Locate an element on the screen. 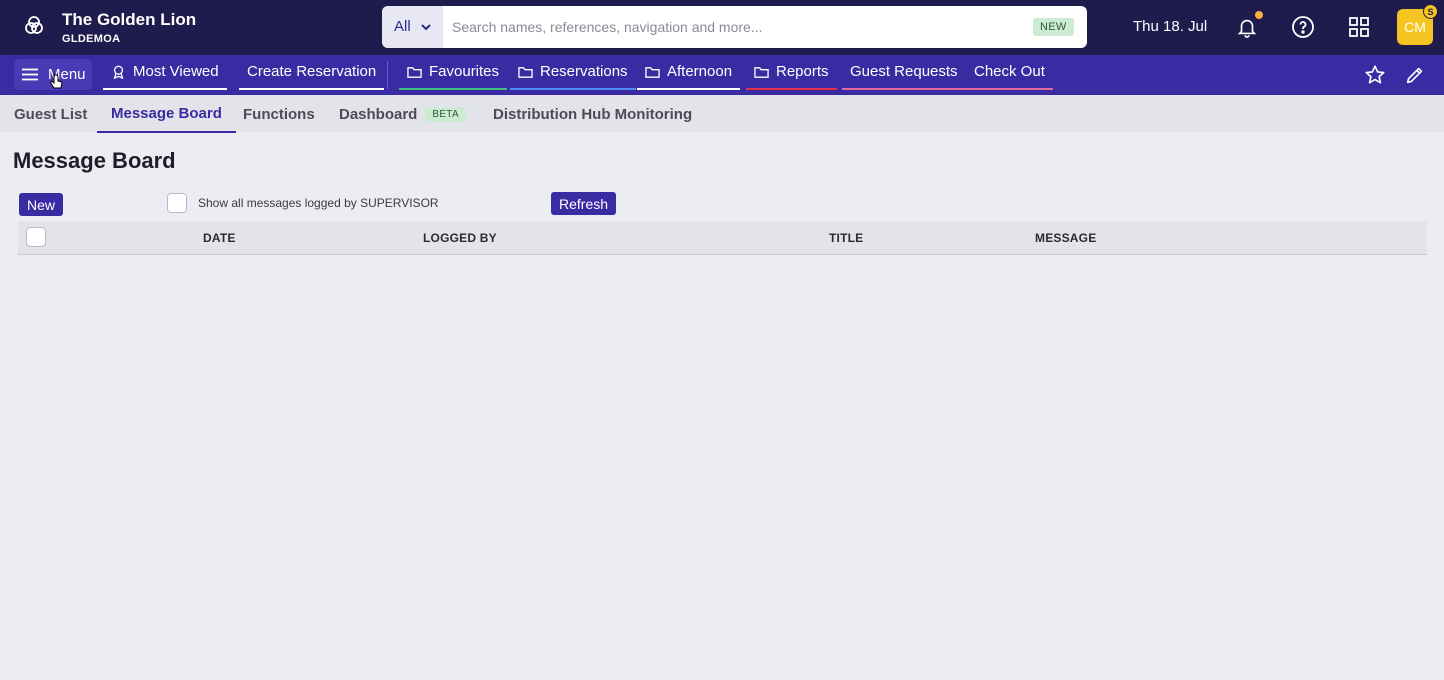  search-scope-label: All is located at coordinates (402, 26).